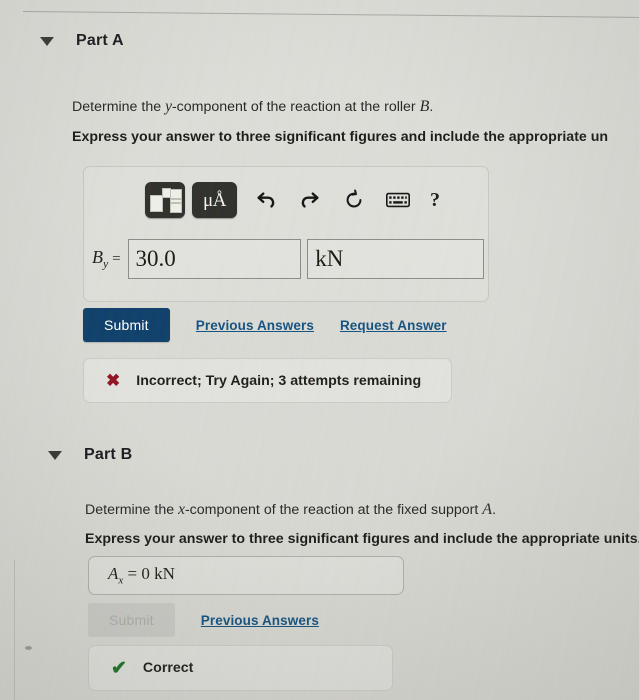 Image resolution: width=639 pixels, height=700 pixels. I want to click on part-a-previous-answers-link: Previous Answers, so click(255, 325).